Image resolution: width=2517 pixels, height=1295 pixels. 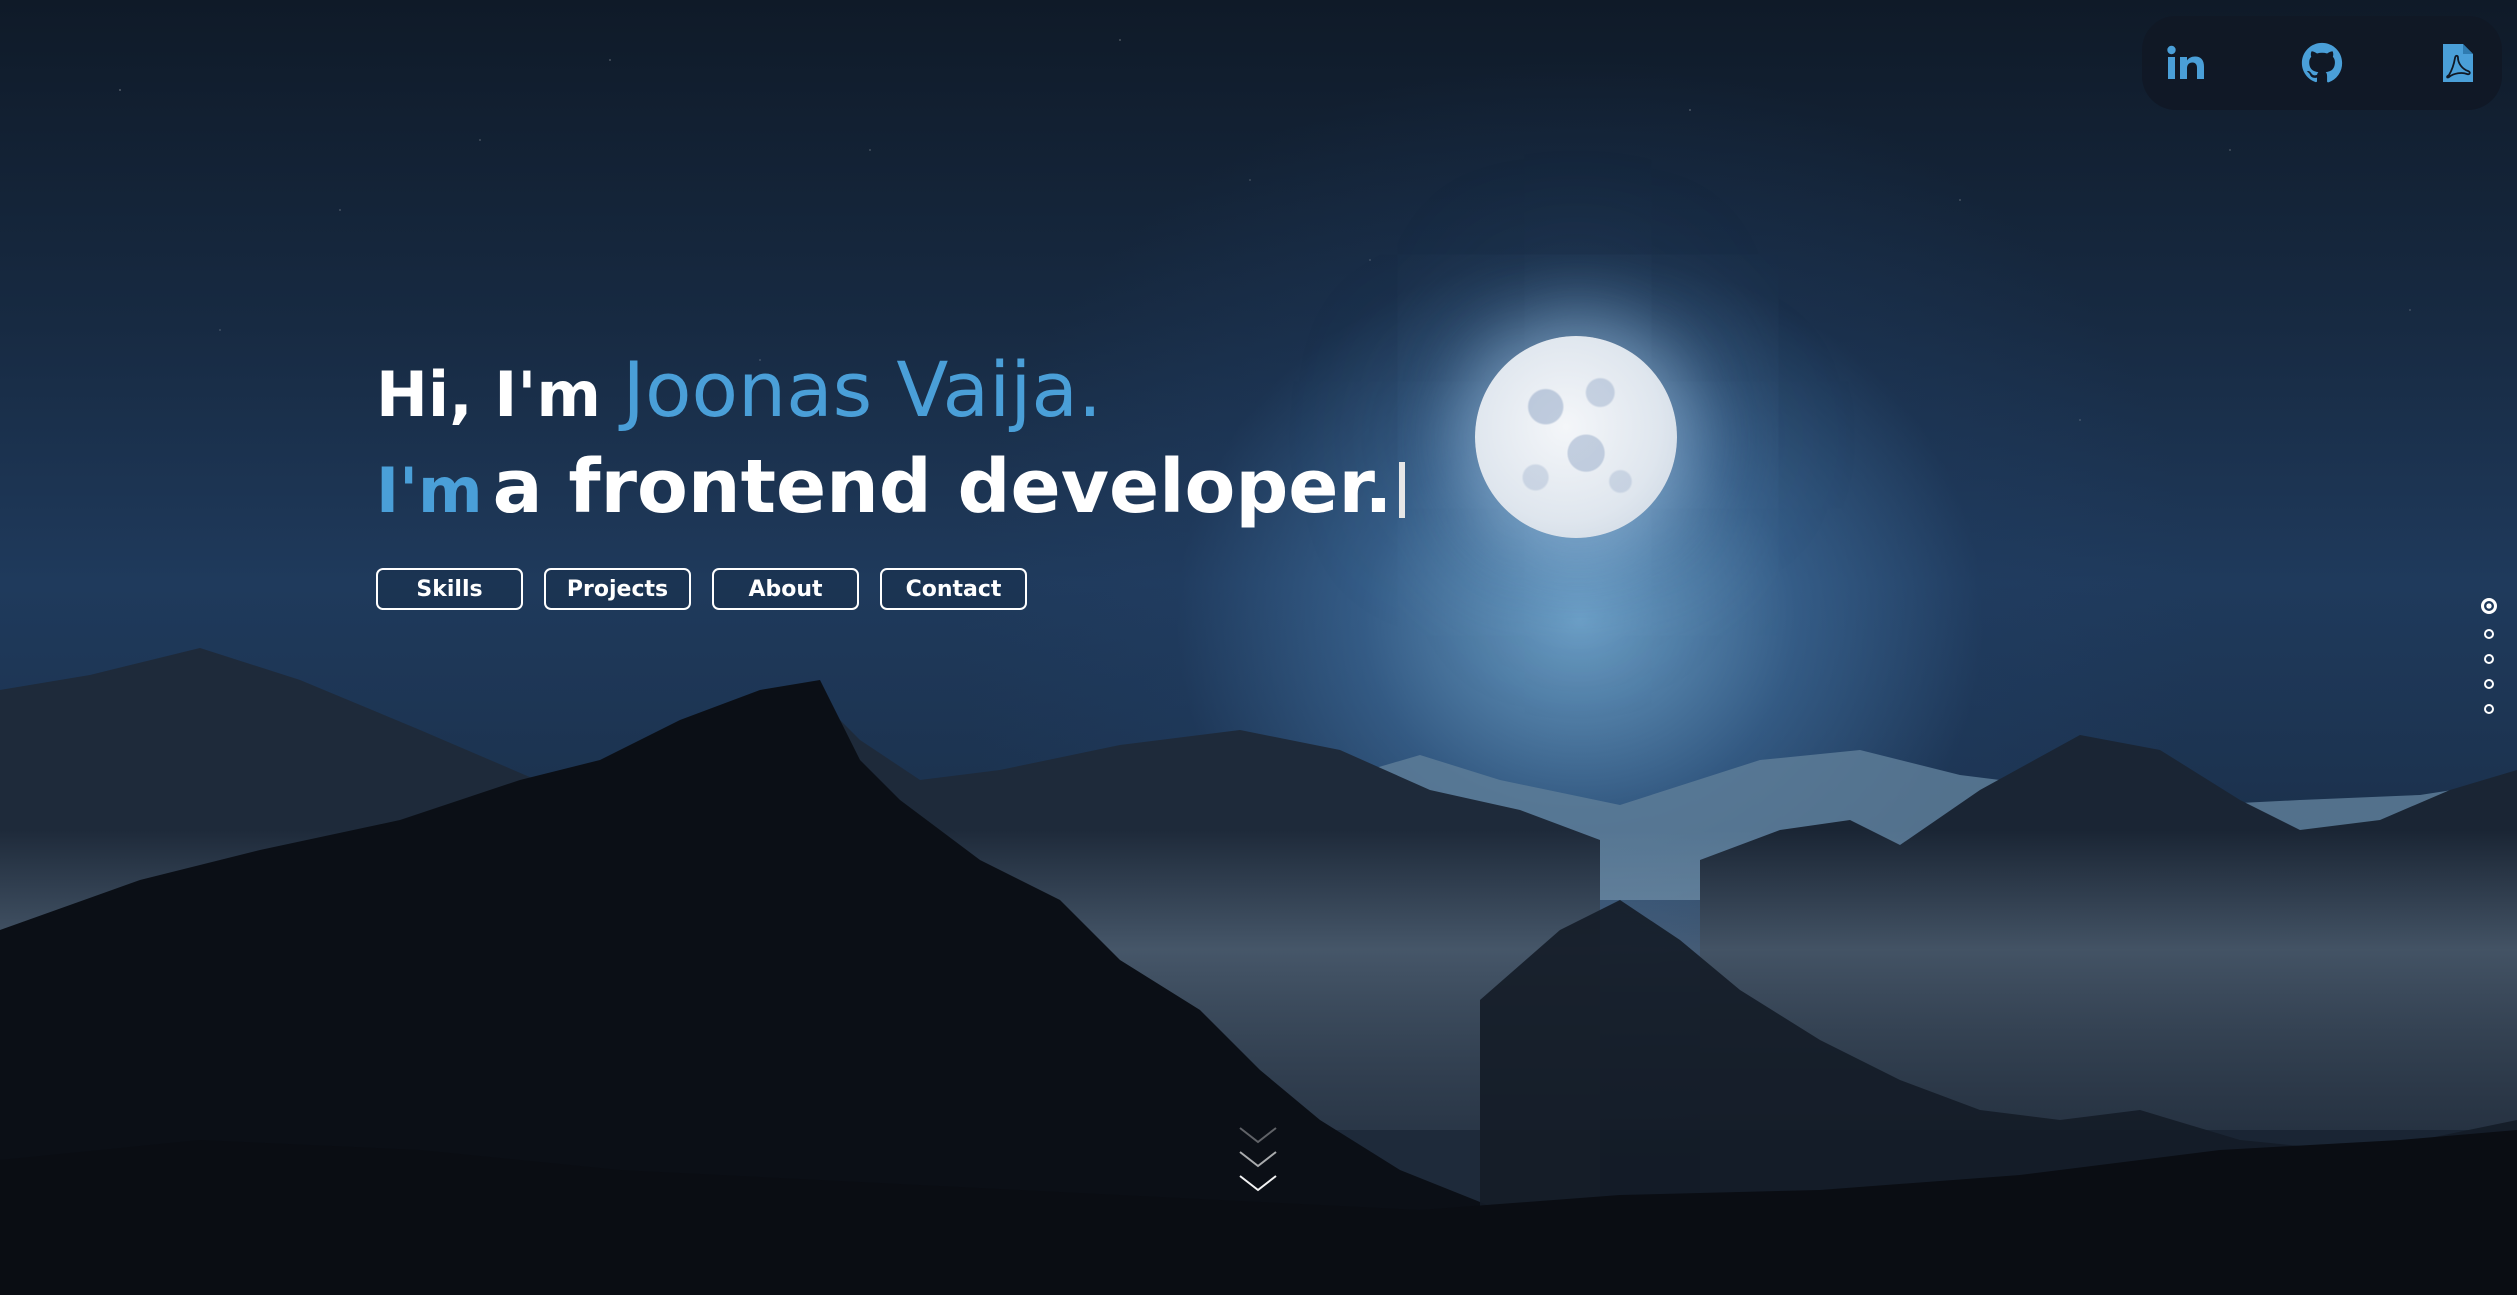 What do you see at coordinates (429, 490) in the screenshot?
I see `role-prefix: I'm` at bounding box center [429, 490].